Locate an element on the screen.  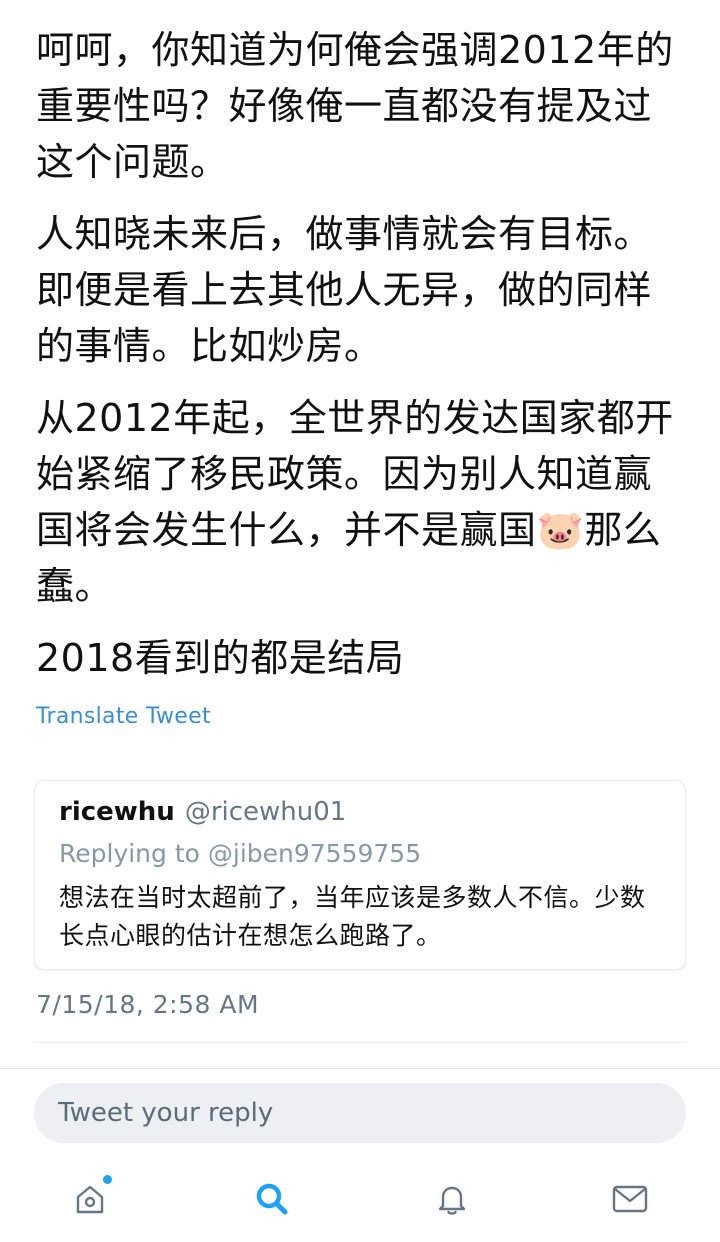
quoted-tweet-header: ricewhu @ricewhu01 is located at coordinates (202, 812).